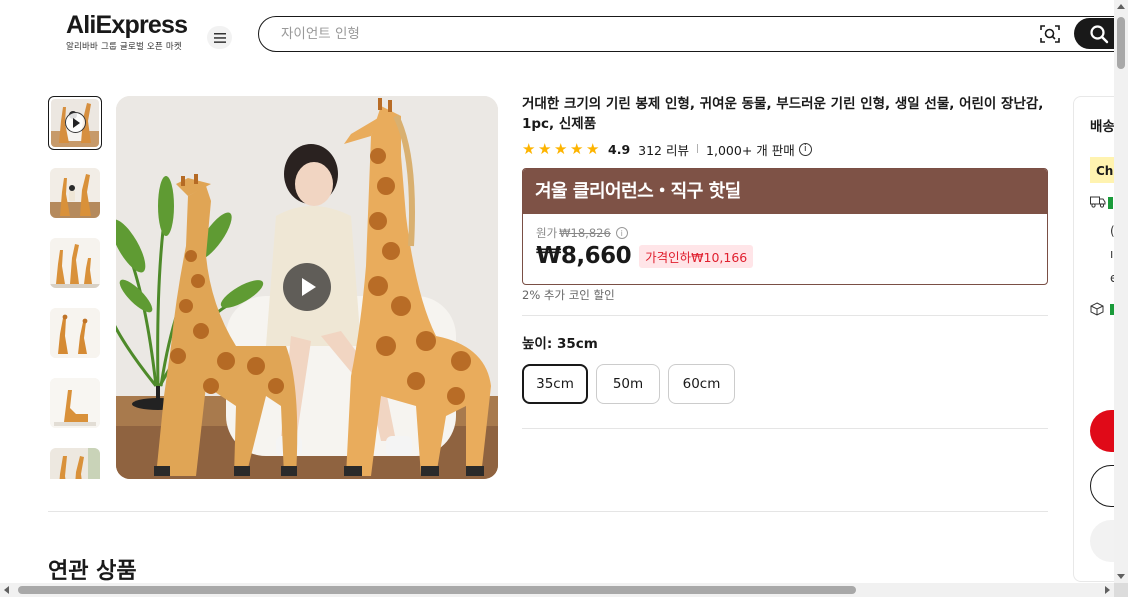  What do you see at coordinates (437, 590) in the screenshot?
I see `horizontal-scroll-thumb` at bounding box center [437, 590].